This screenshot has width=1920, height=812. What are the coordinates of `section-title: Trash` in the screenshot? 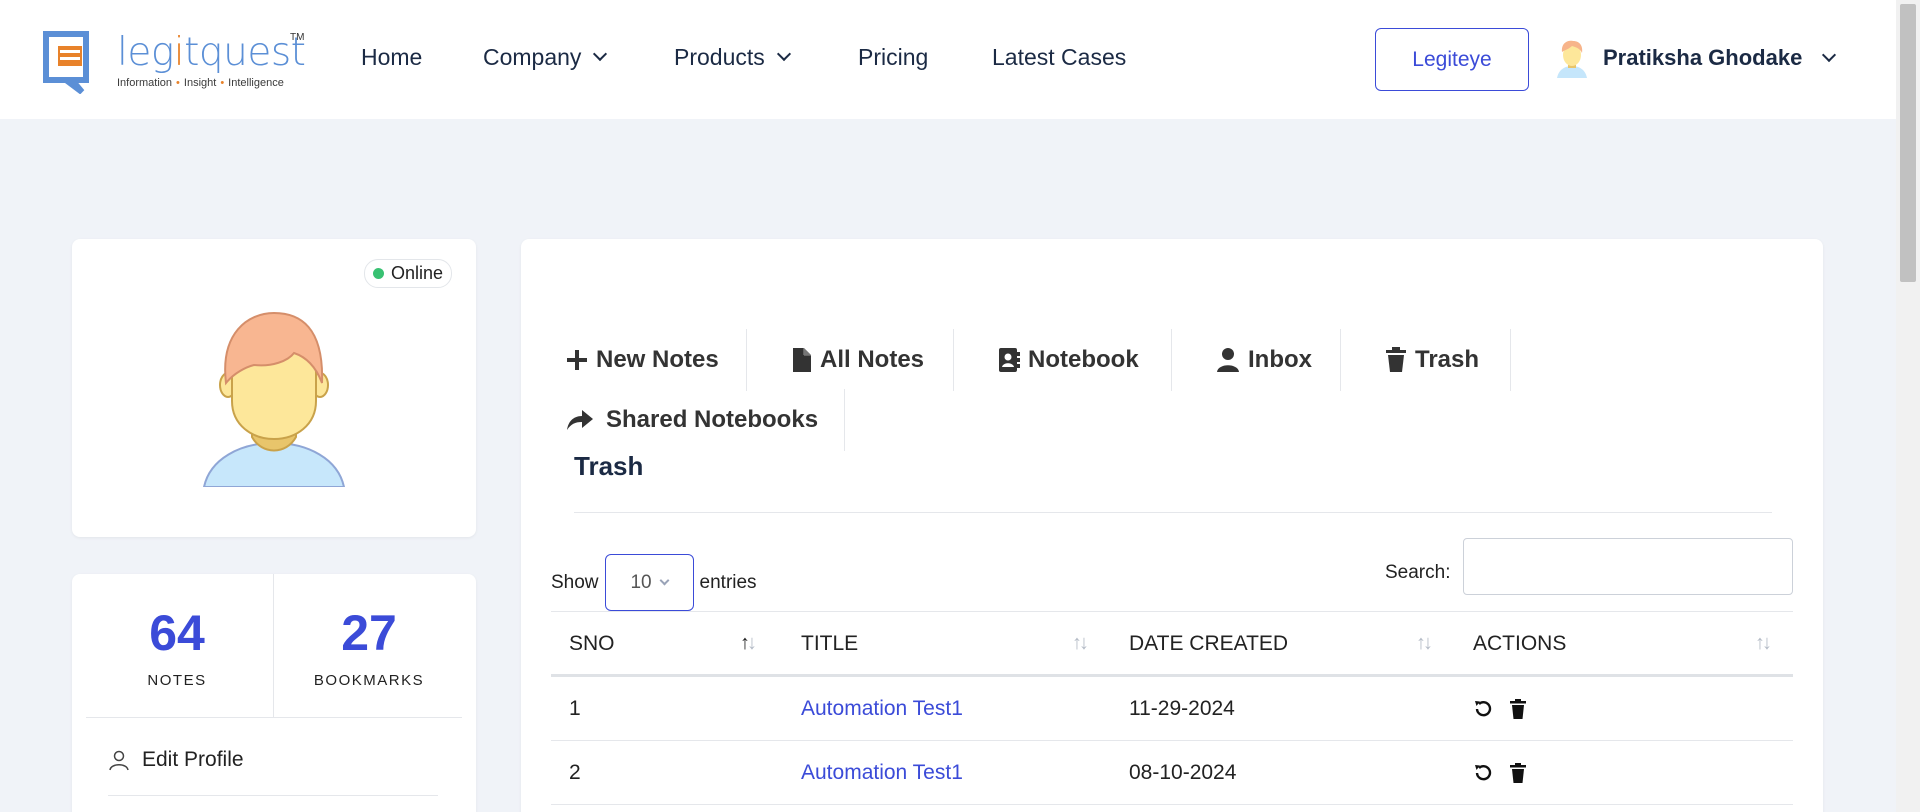 It's located at (609, 466).